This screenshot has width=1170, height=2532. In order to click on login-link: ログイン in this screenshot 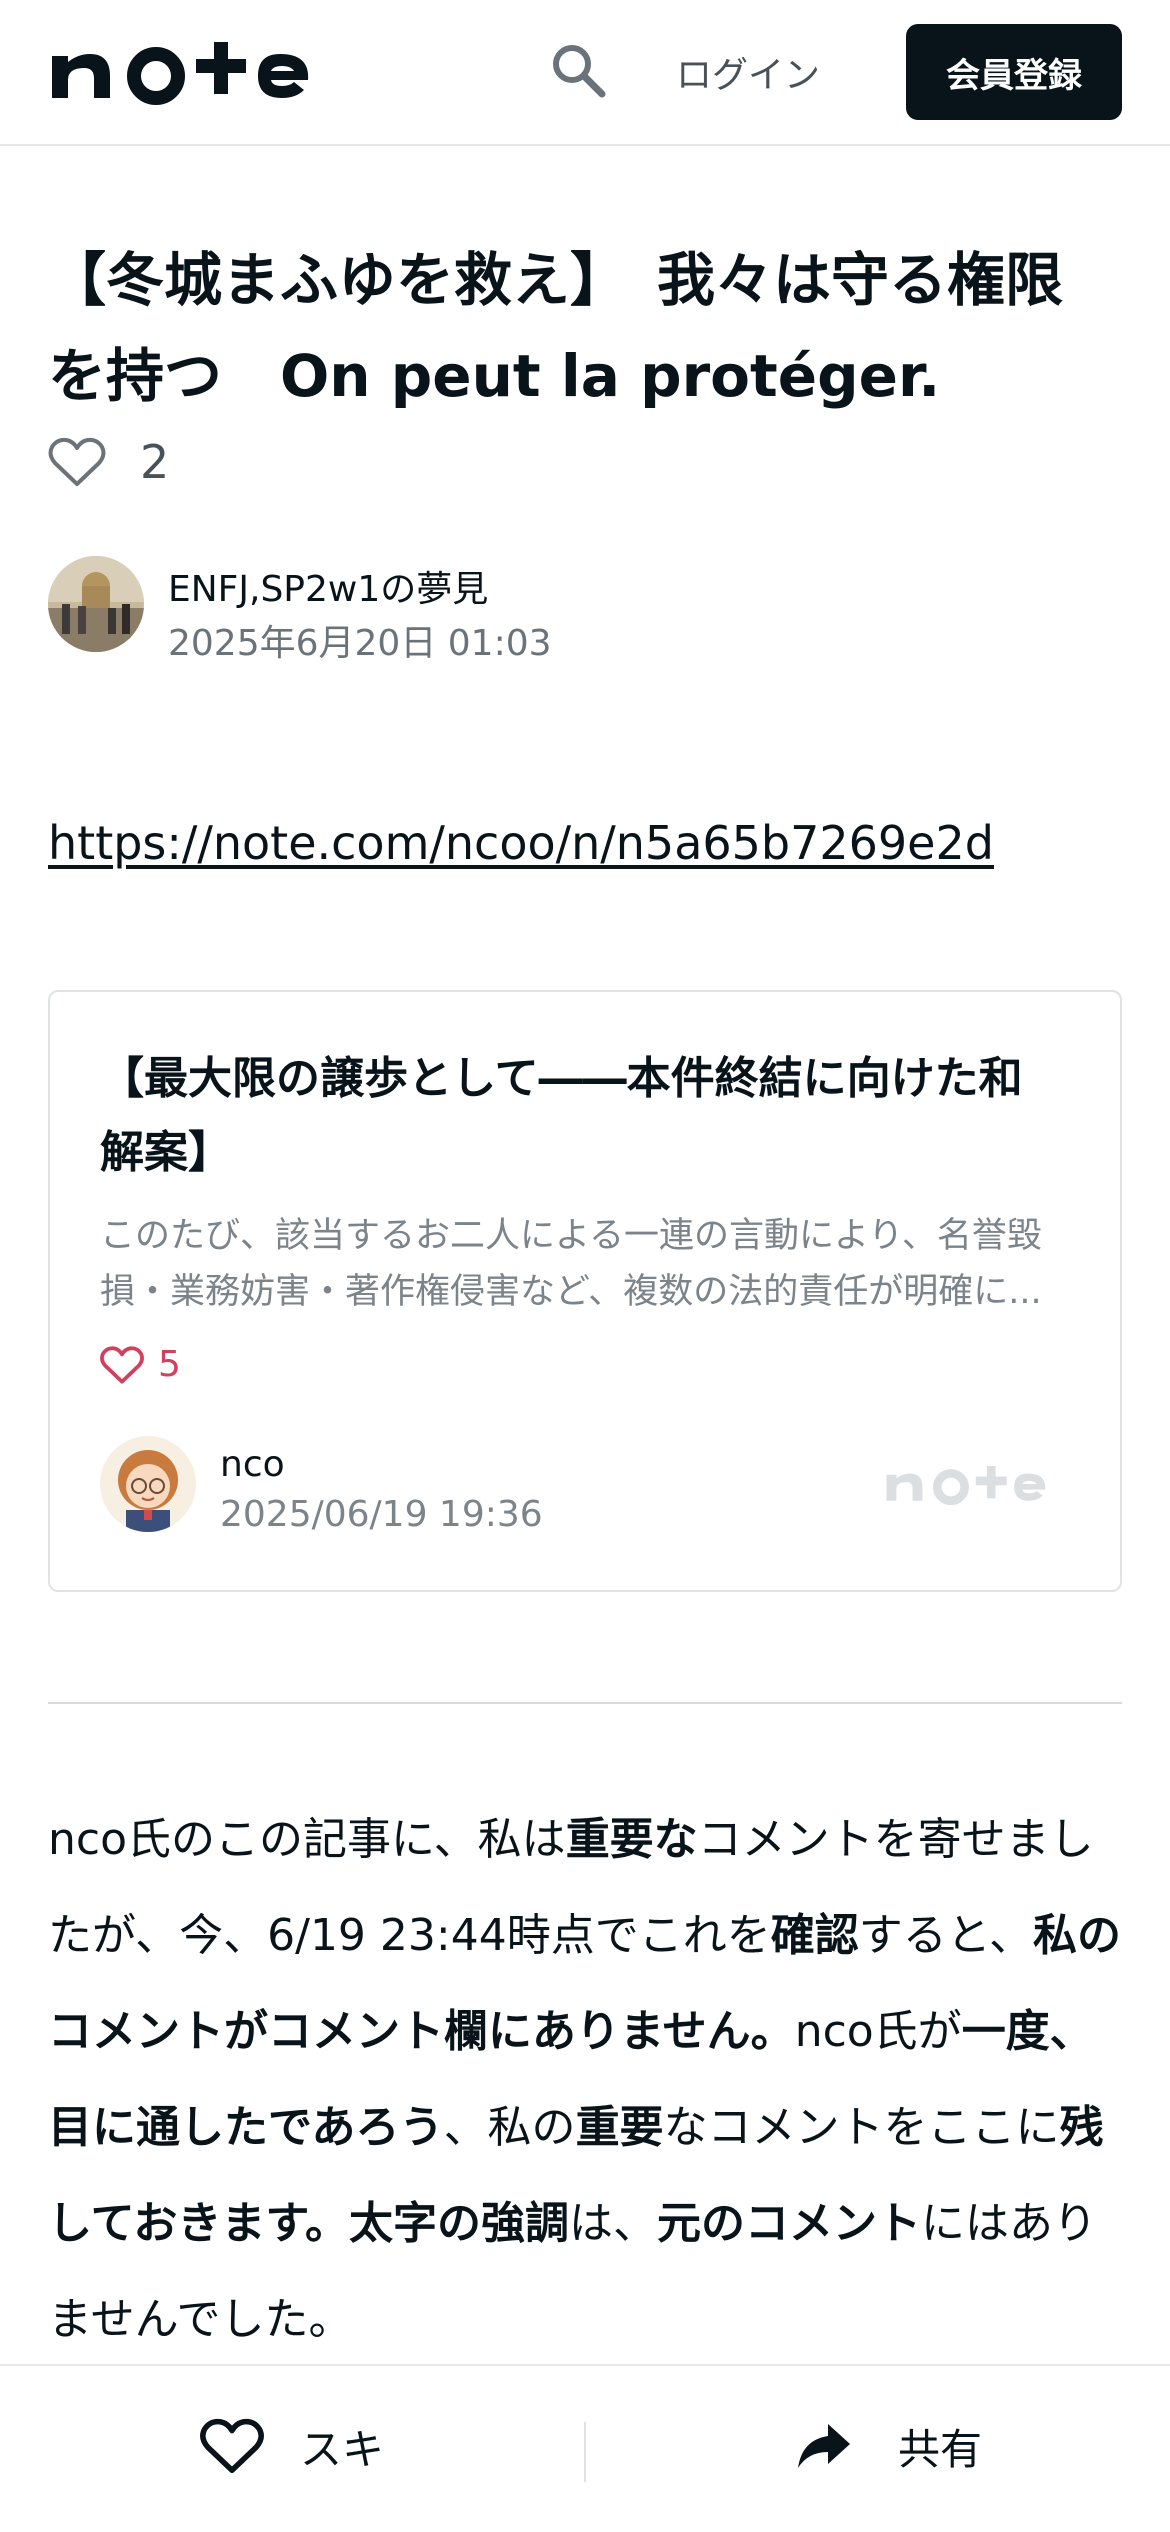, I will do `click(748, 72)`.